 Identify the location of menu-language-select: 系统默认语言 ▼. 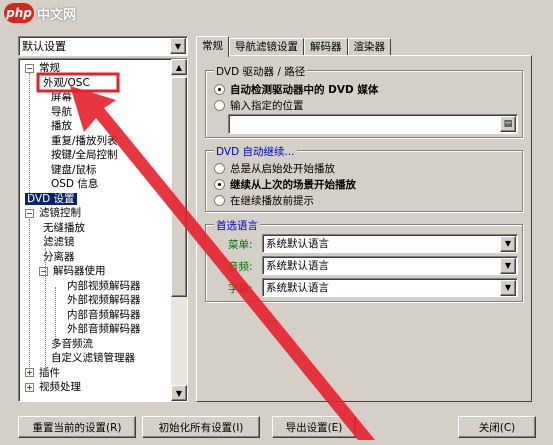
(390, 243).